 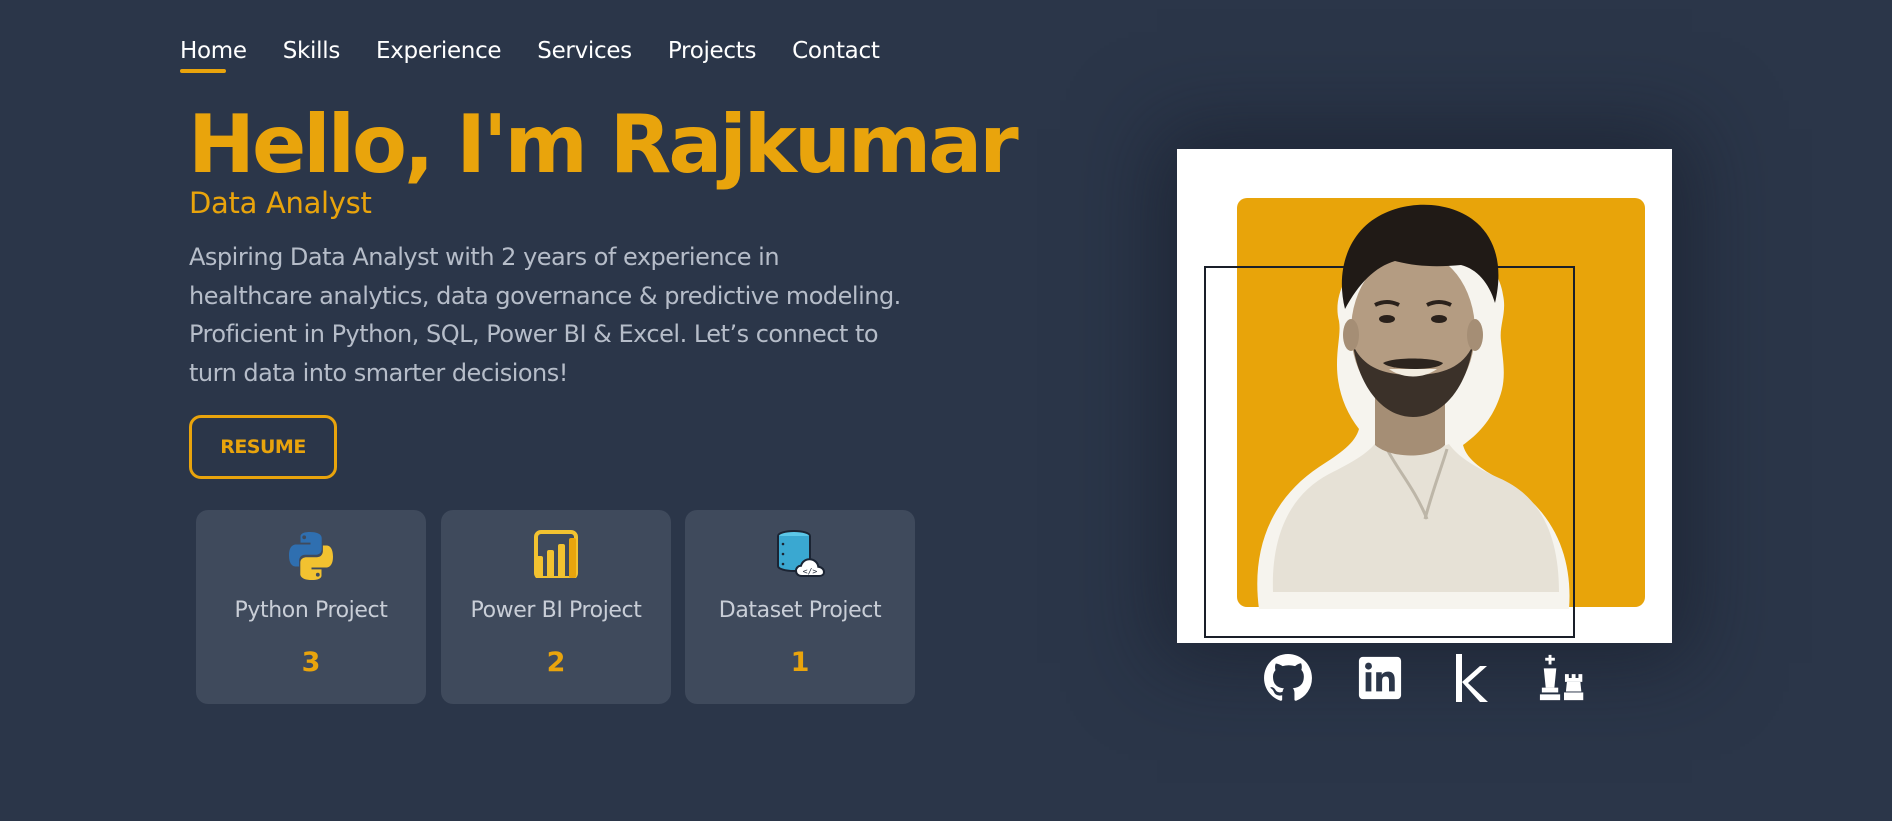 What do you see at coordinates (311, 662) in the screenshot?
I see `stat-count: 3` at bounding box center [311, 662].